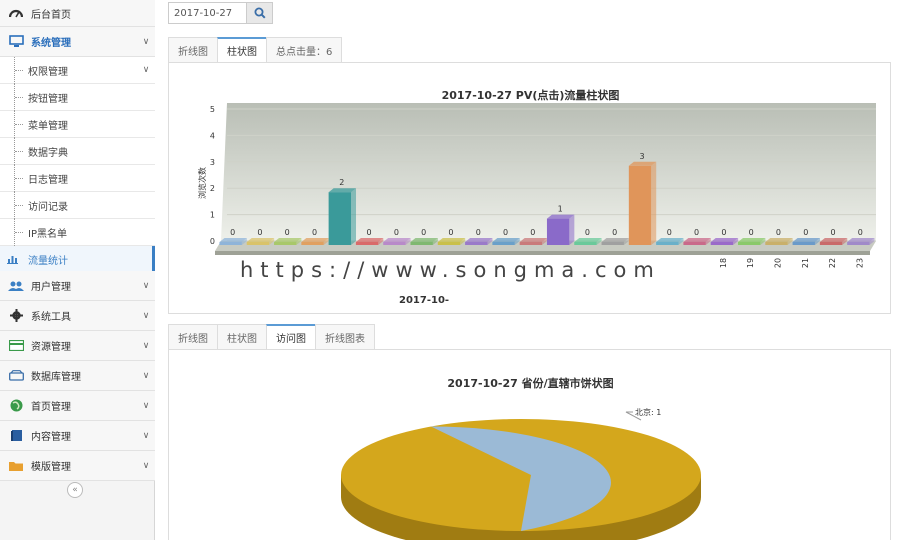 Image resolution: width=900 pixels, height=540 pixels. Describe the element at coordinates (51, 437) in the screenshot. I see `sidebar-item-label: 内容管理` at that location.